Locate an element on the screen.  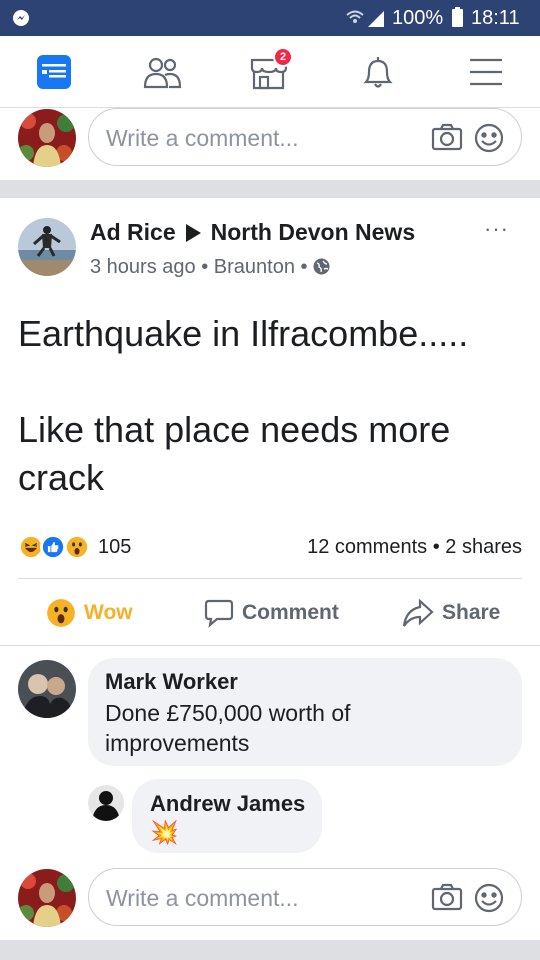
globe-icon is located at coordinates (321, 266).